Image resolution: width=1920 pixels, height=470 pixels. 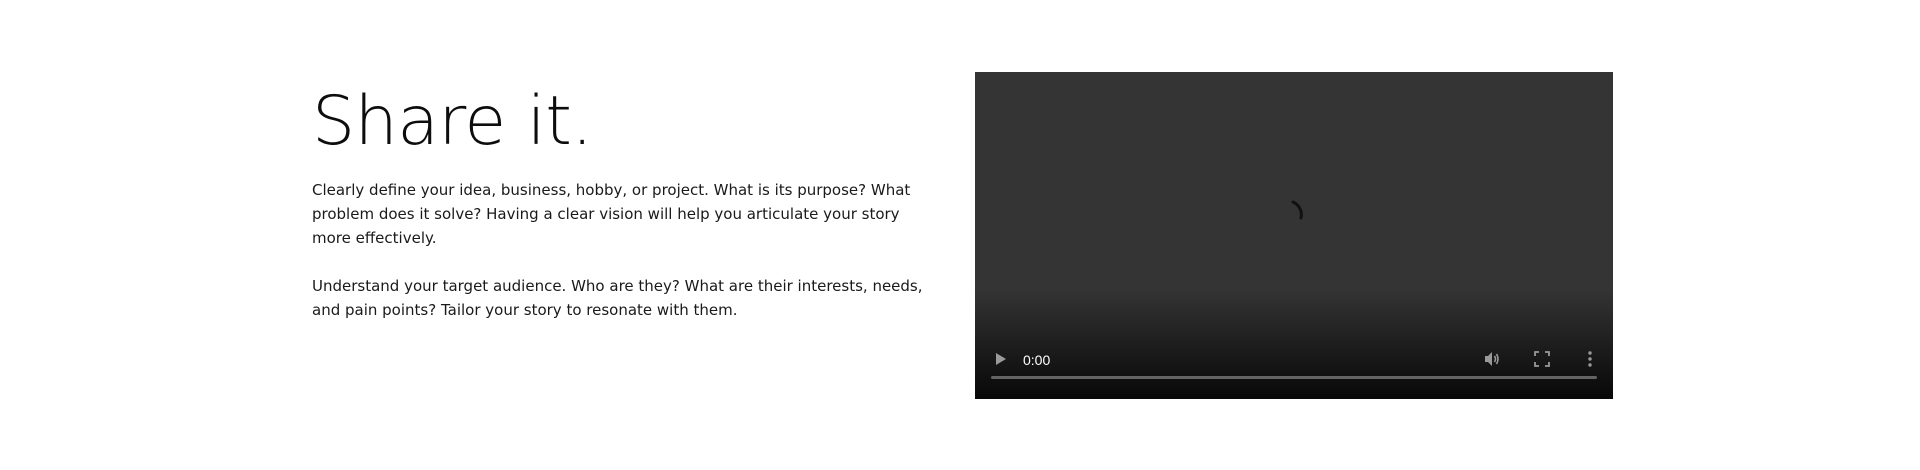 I want to click on mute-button, so click(x=1492, y=361).